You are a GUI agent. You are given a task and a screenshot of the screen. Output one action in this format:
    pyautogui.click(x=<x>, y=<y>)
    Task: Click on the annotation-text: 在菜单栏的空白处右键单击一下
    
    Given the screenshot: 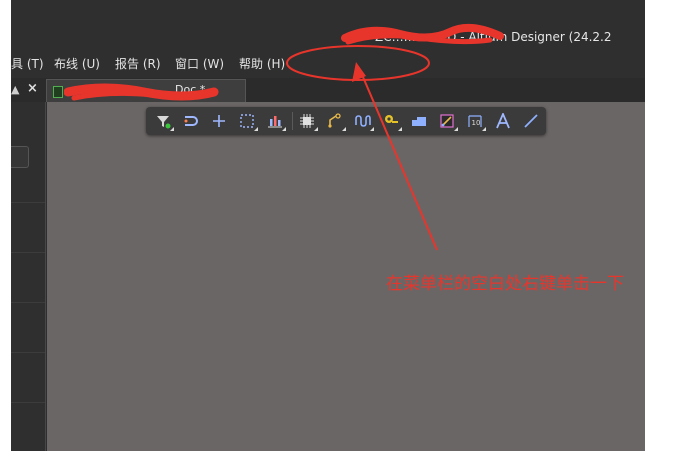 What is the action you would take?
    pyautogui.click(x=505, y=284)
    